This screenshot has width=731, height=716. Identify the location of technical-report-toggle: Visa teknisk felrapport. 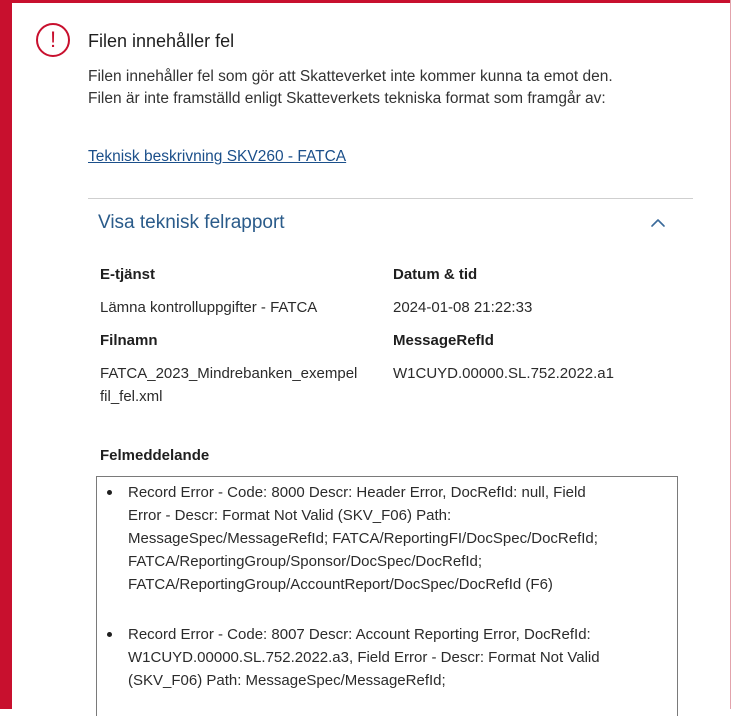
(390, 225).